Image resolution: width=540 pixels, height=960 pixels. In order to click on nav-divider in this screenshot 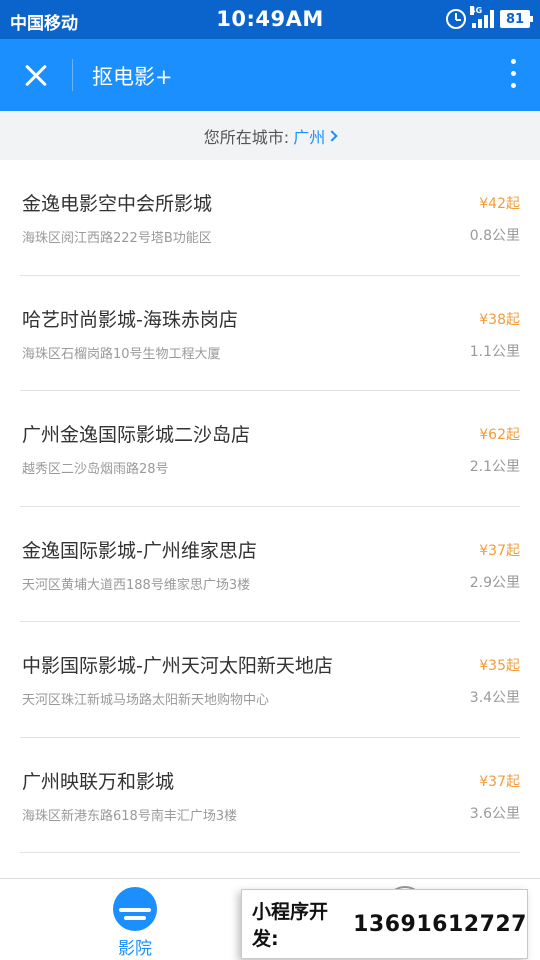, I will do `click(72, 75)`.